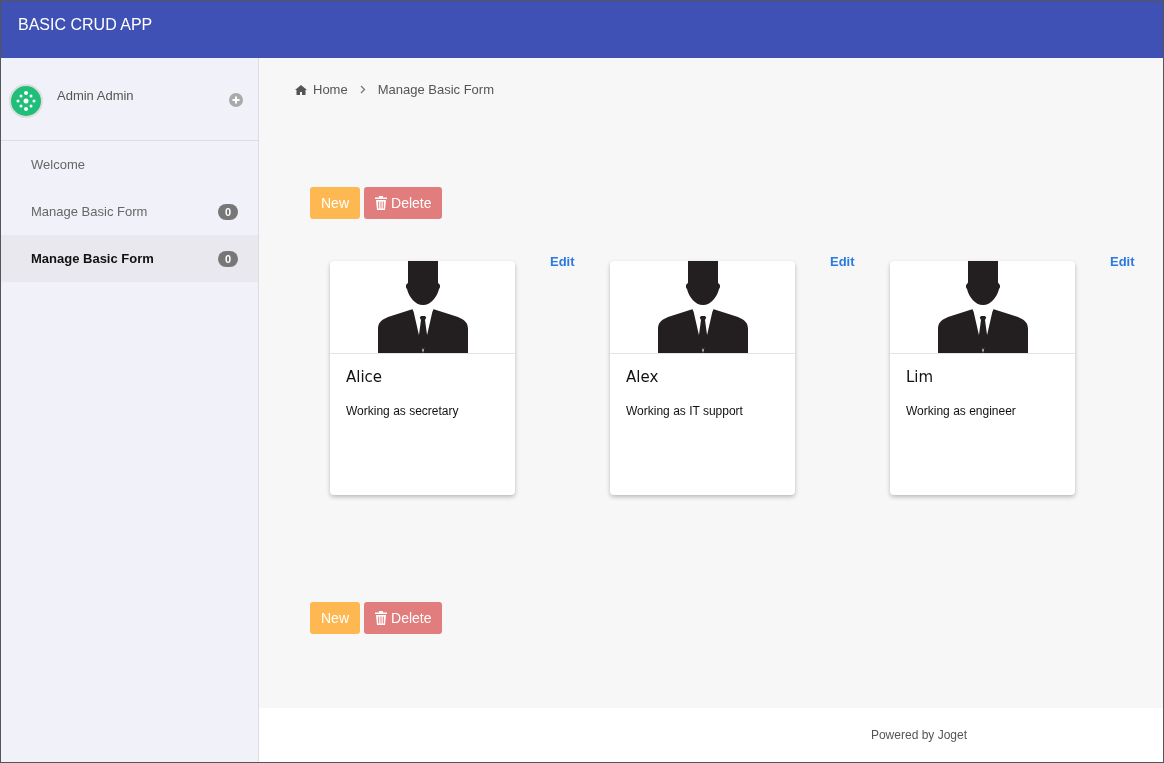 This screenshot has height=763, width=1164. Describe the element at coordinates (685, 411) in the screenshot. I see `person-description: Working as IT support` at that location.